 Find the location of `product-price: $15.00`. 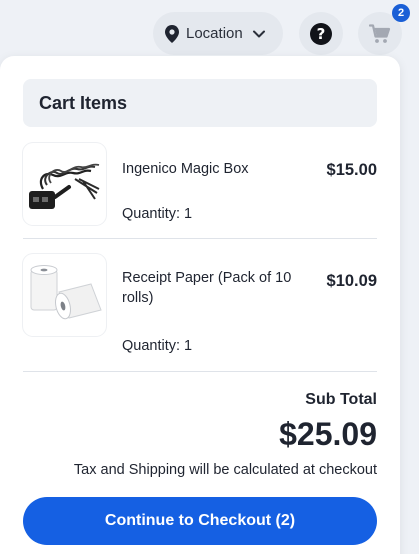

product-price: $15.00 is located at coordinates (351, 170).